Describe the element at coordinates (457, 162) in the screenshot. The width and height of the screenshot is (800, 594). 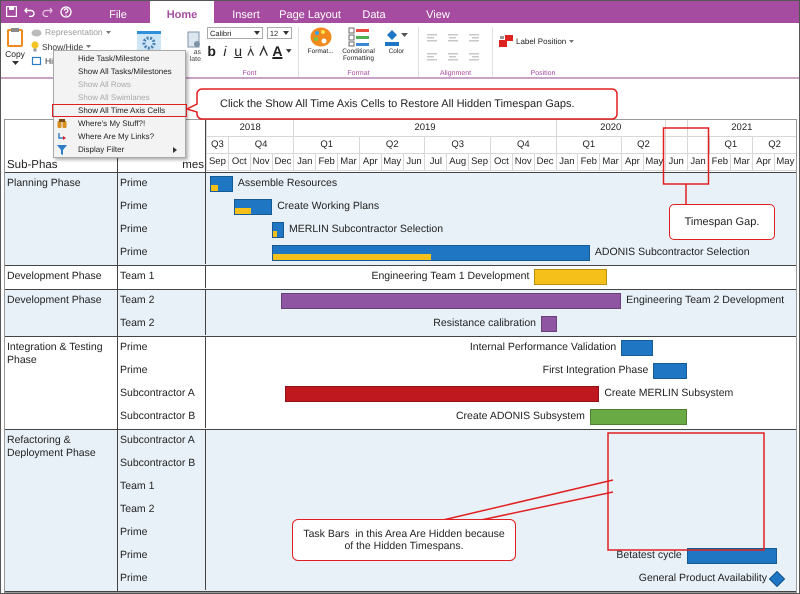
I see `month-cell: Aug` at that location.